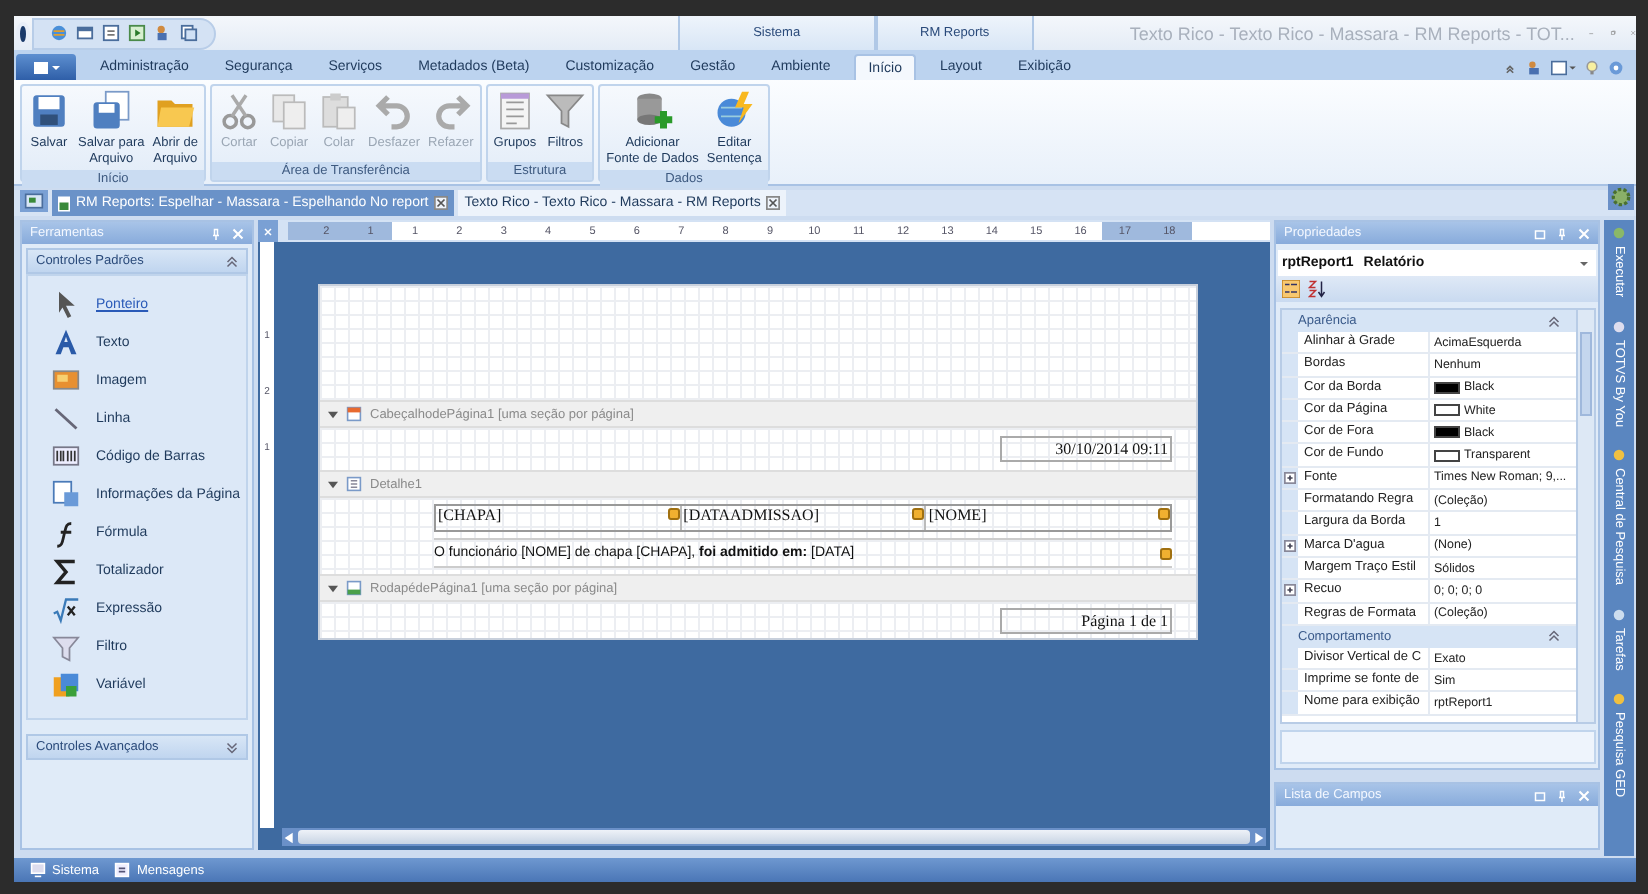 The image size is (1648, 894). I want to click on message-icon, so click(122, 870).